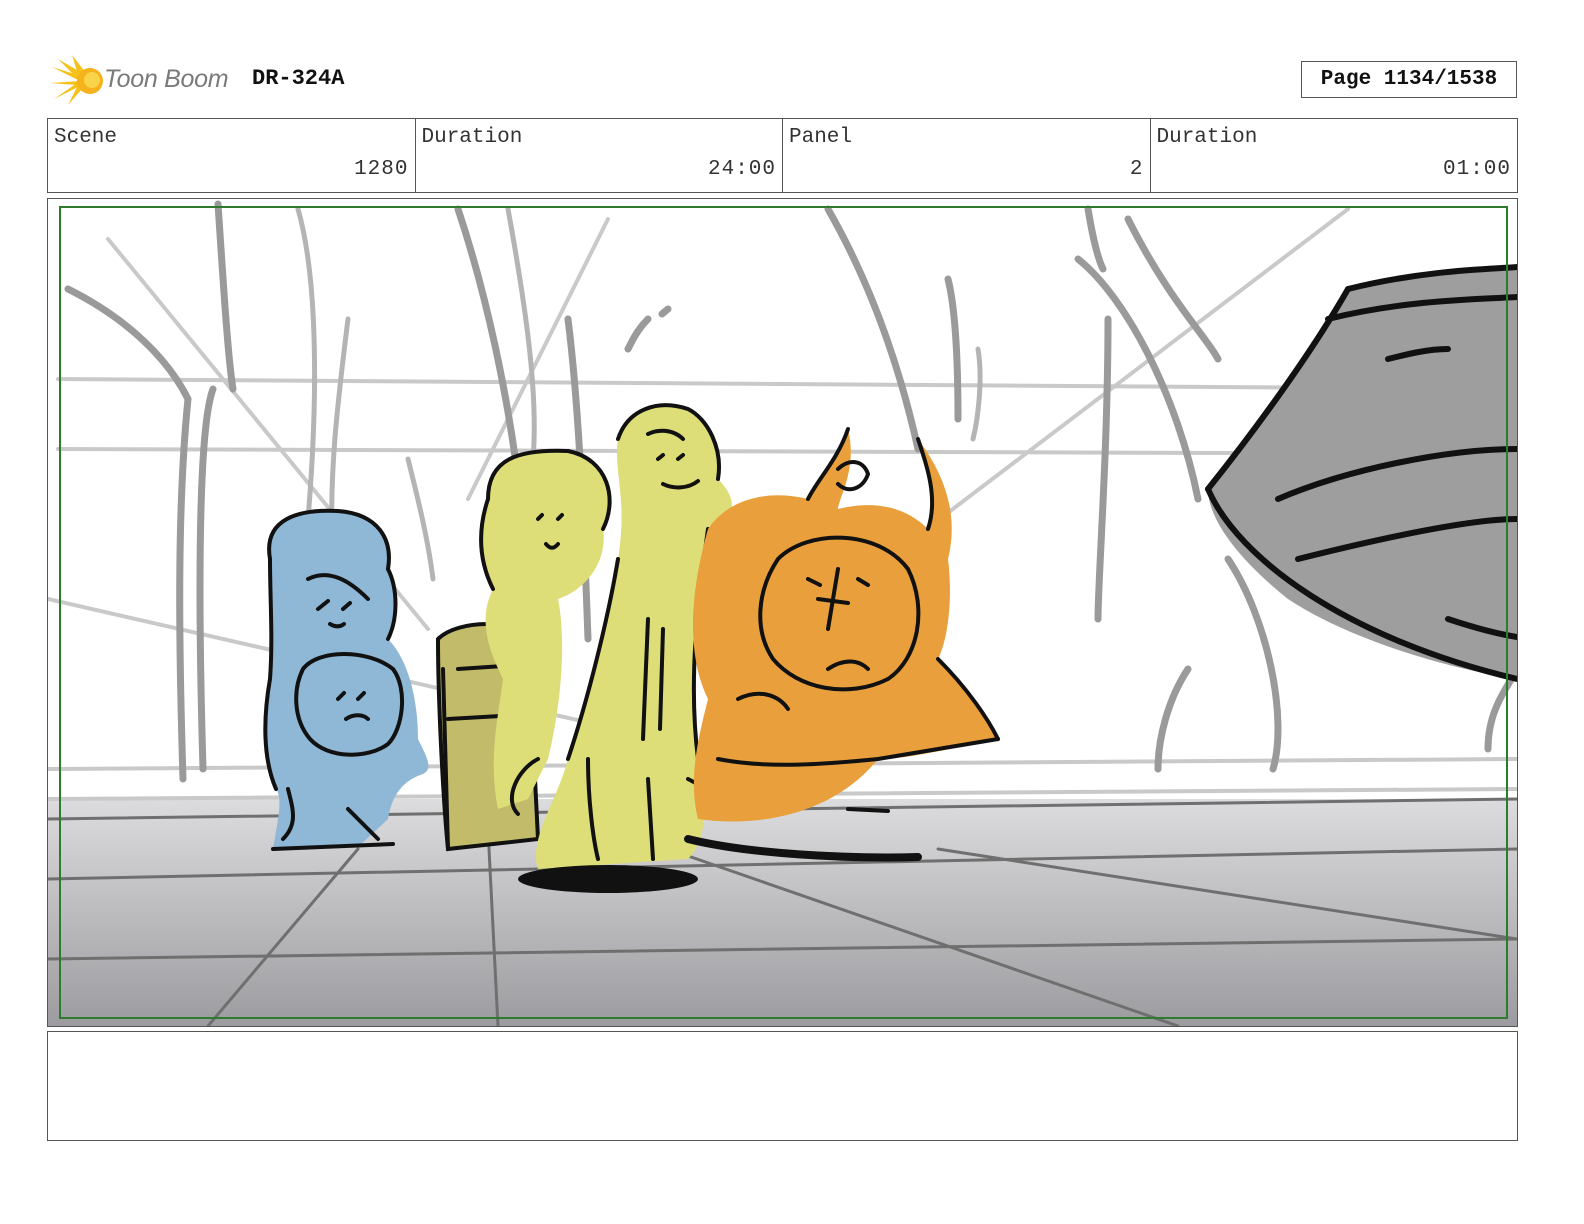  I want to click on toon-boom-logo: Toon Boom, so click(145, 81).